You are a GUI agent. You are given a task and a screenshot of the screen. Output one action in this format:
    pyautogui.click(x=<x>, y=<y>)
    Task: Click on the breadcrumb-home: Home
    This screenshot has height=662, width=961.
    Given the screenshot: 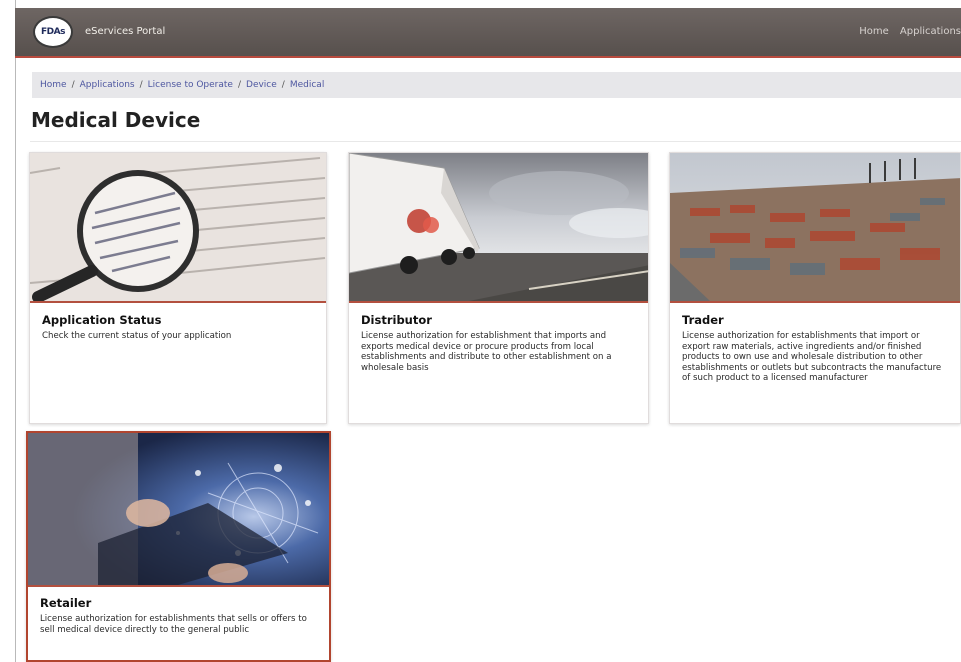 What is the action you would take?
    pyautogui.click(x=53, y=85)
    